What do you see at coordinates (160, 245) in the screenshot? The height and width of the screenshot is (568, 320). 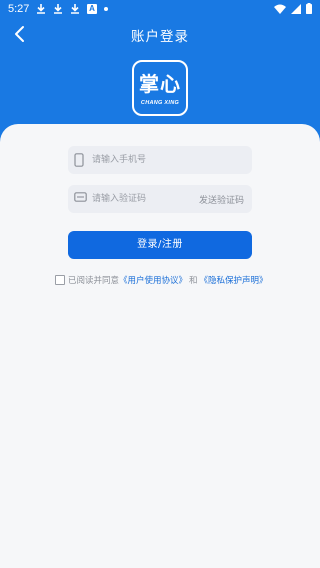 I see `login-register-button: 登录/注册` at bounding box center [160, 245].